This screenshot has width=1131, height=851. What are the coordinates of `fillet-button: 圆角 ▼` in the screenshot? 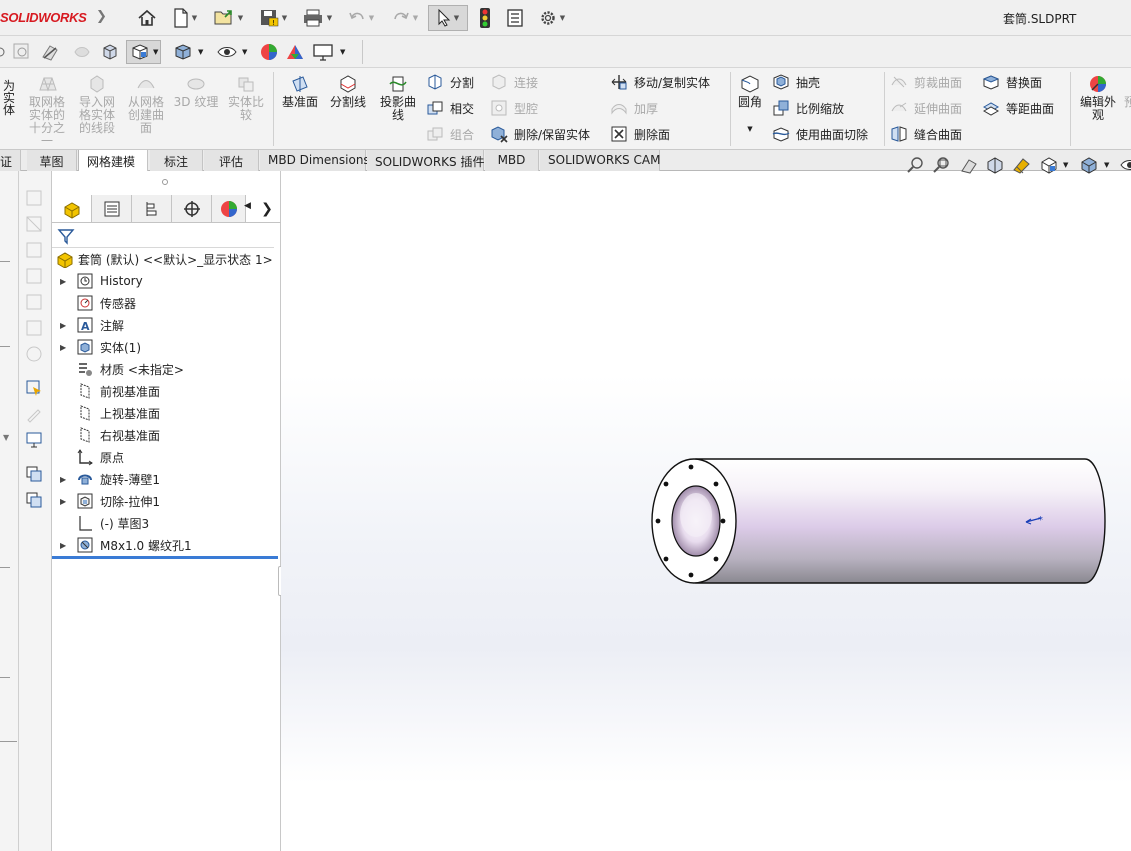 It's located at (750, 105).